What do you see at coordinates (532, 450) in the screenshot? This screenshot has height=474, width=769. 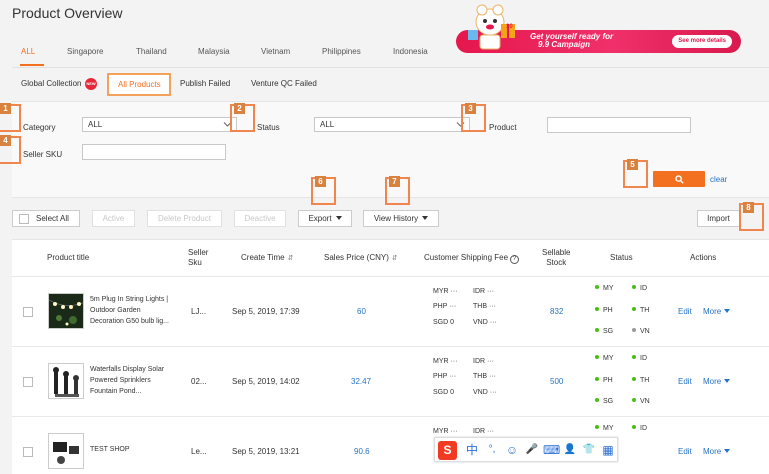 I see `microphone-icon: 🎤` at bounding box center [532, 450].